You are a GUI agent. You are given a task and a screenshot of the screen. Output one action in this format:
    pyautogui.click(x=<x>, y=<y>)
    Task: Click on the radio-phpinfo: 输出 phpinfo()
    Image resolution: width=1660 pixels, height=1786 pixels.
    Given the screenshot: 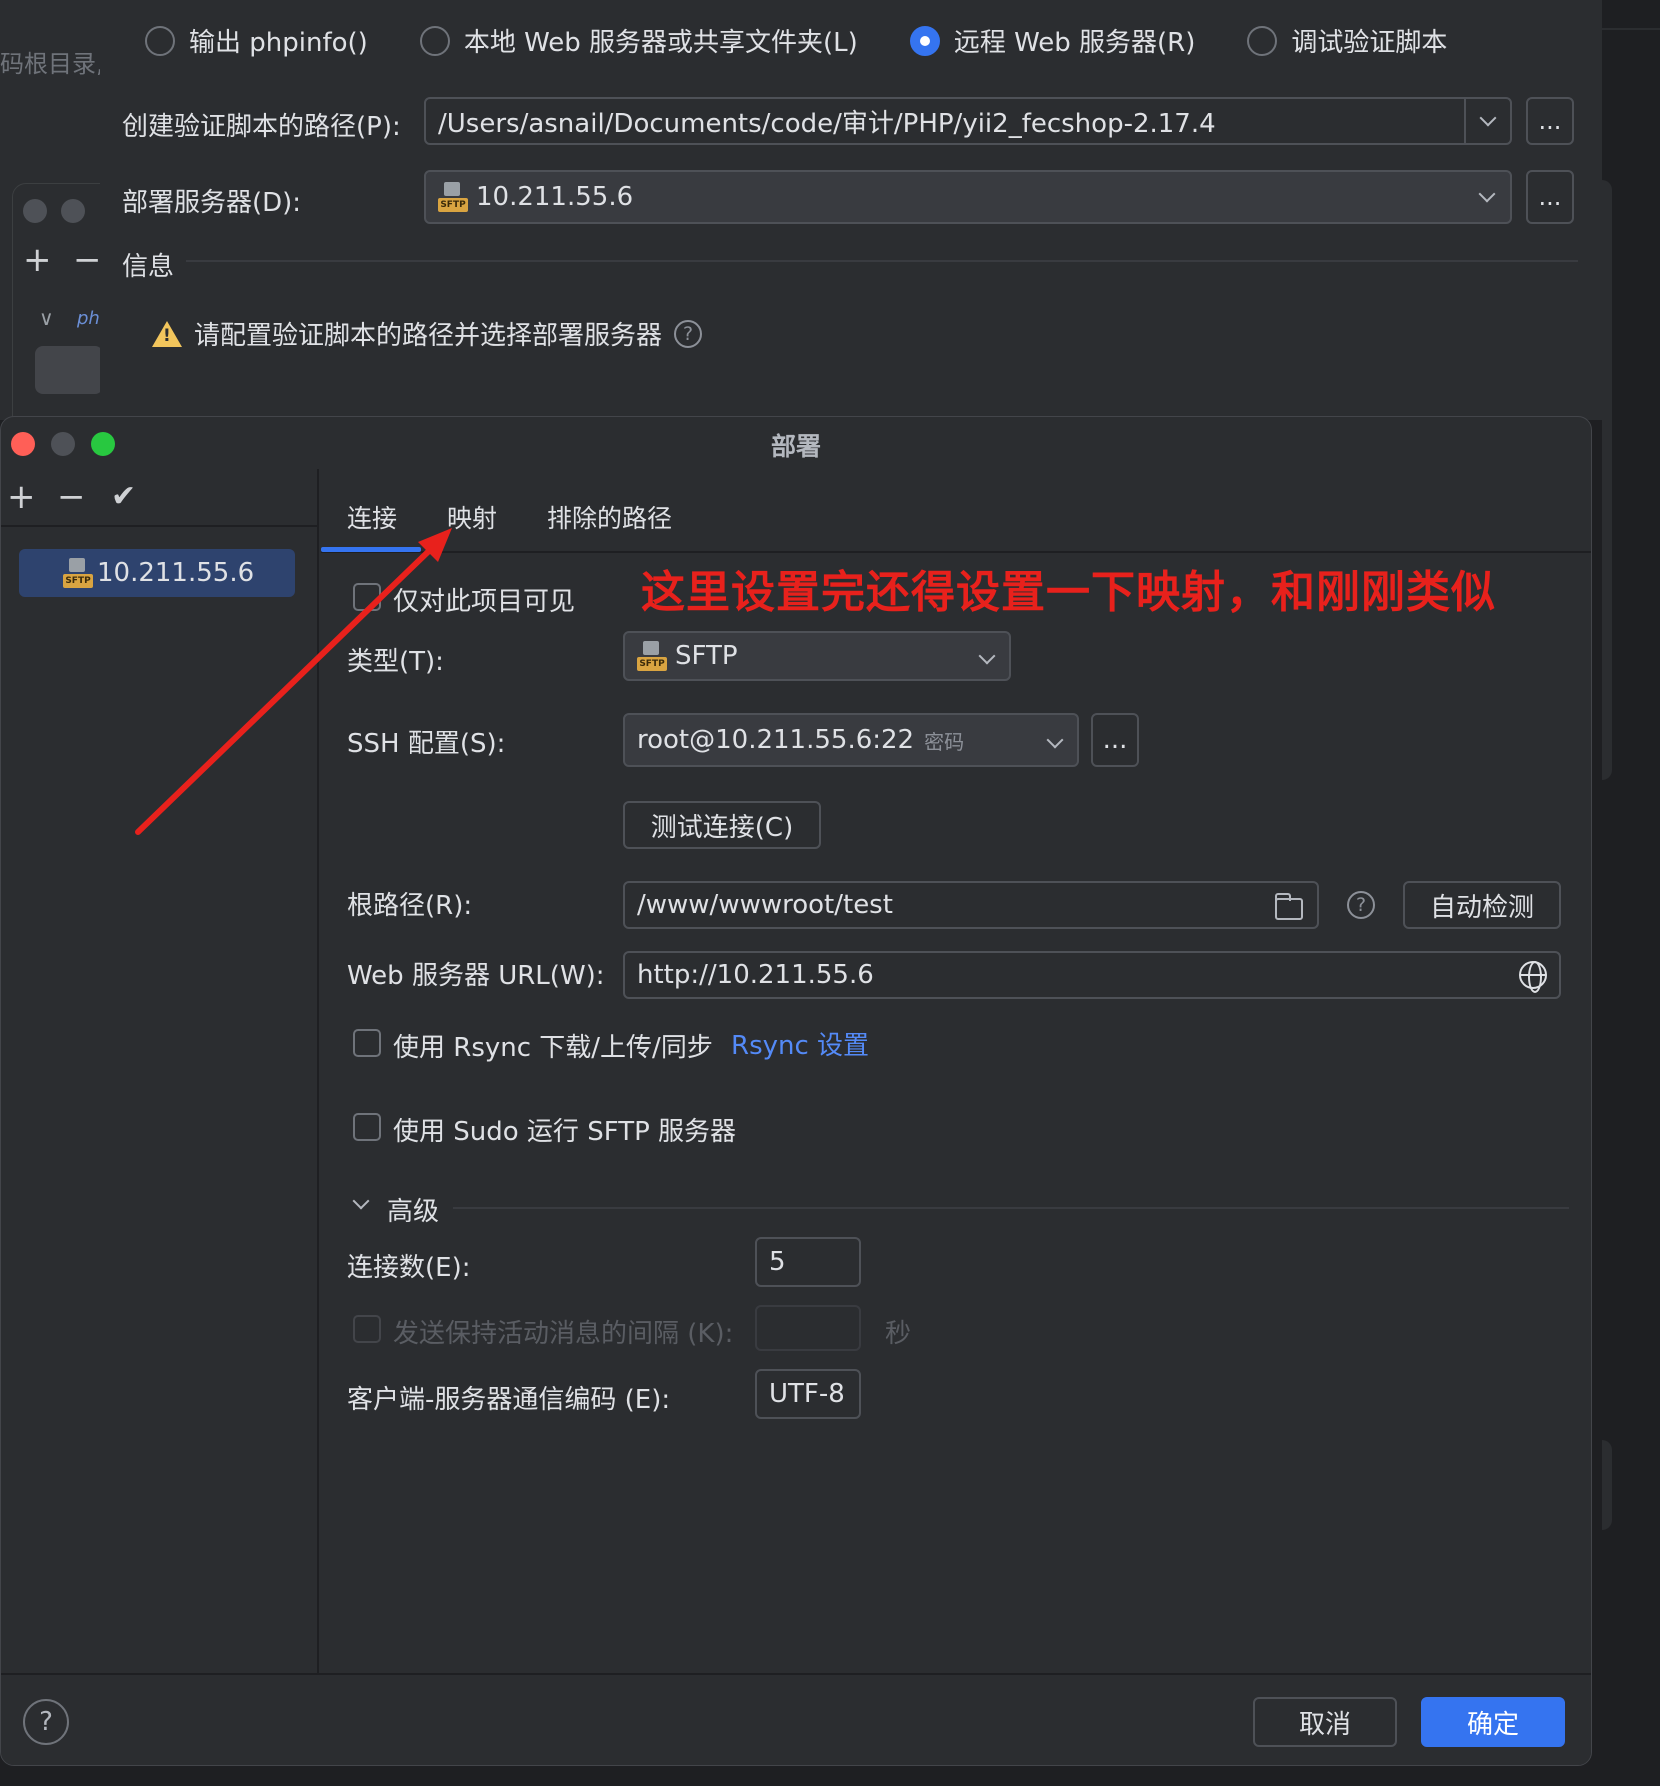 What is the action you would take?
    pyautogui.click(x=256, y=40)
    